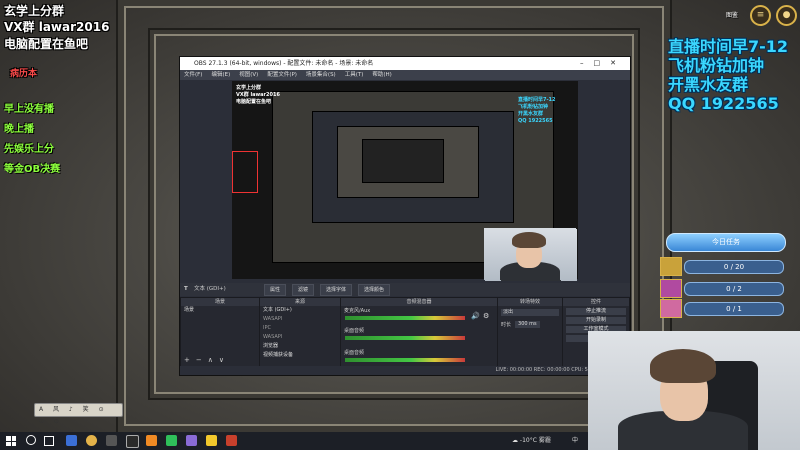 The width and height of the screenshot is (800, 450). I want to click on cloud-icon: ☁, so click(515, 440).